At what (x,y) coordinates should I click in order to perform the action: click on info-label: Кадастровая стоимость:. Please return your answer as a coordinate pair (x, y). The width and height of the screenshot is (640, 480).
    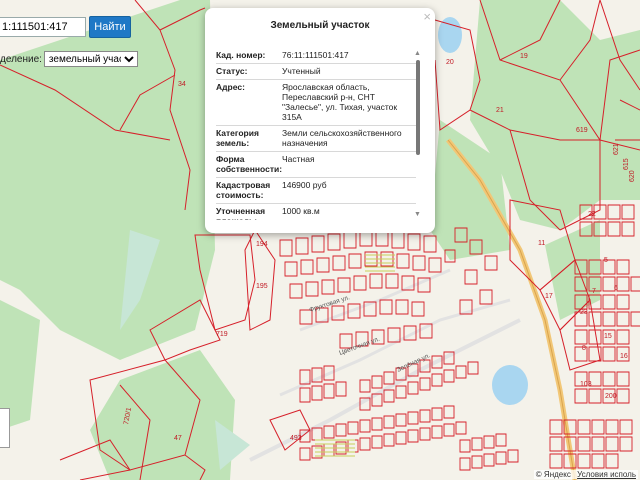
    Looking at the image, I should click on (243, 190).